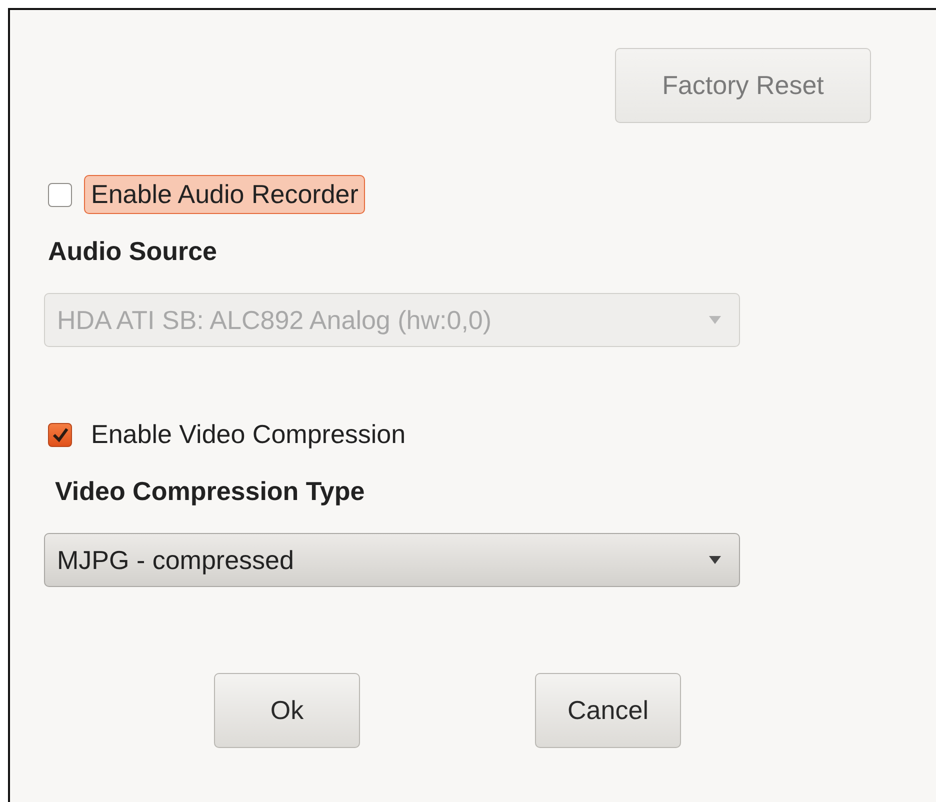  What do you see at coordinates (133, 251) in the screenshot?
I see `field-label: Audio Source` at bounding box center [133, 251].